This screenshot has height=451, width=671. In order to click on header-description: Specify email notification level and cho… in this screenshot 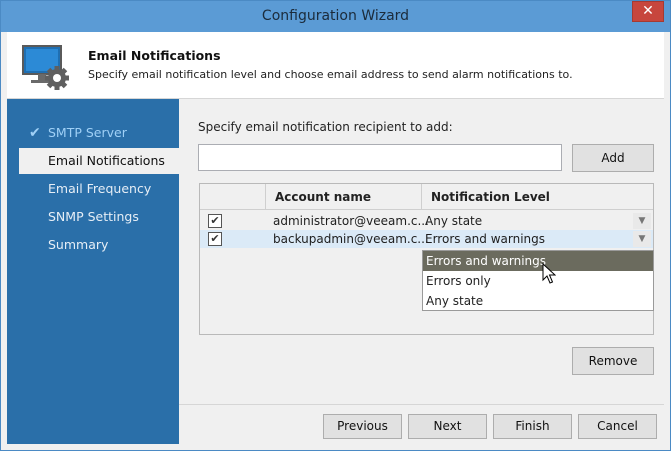, I will do `click(330, 74)`.